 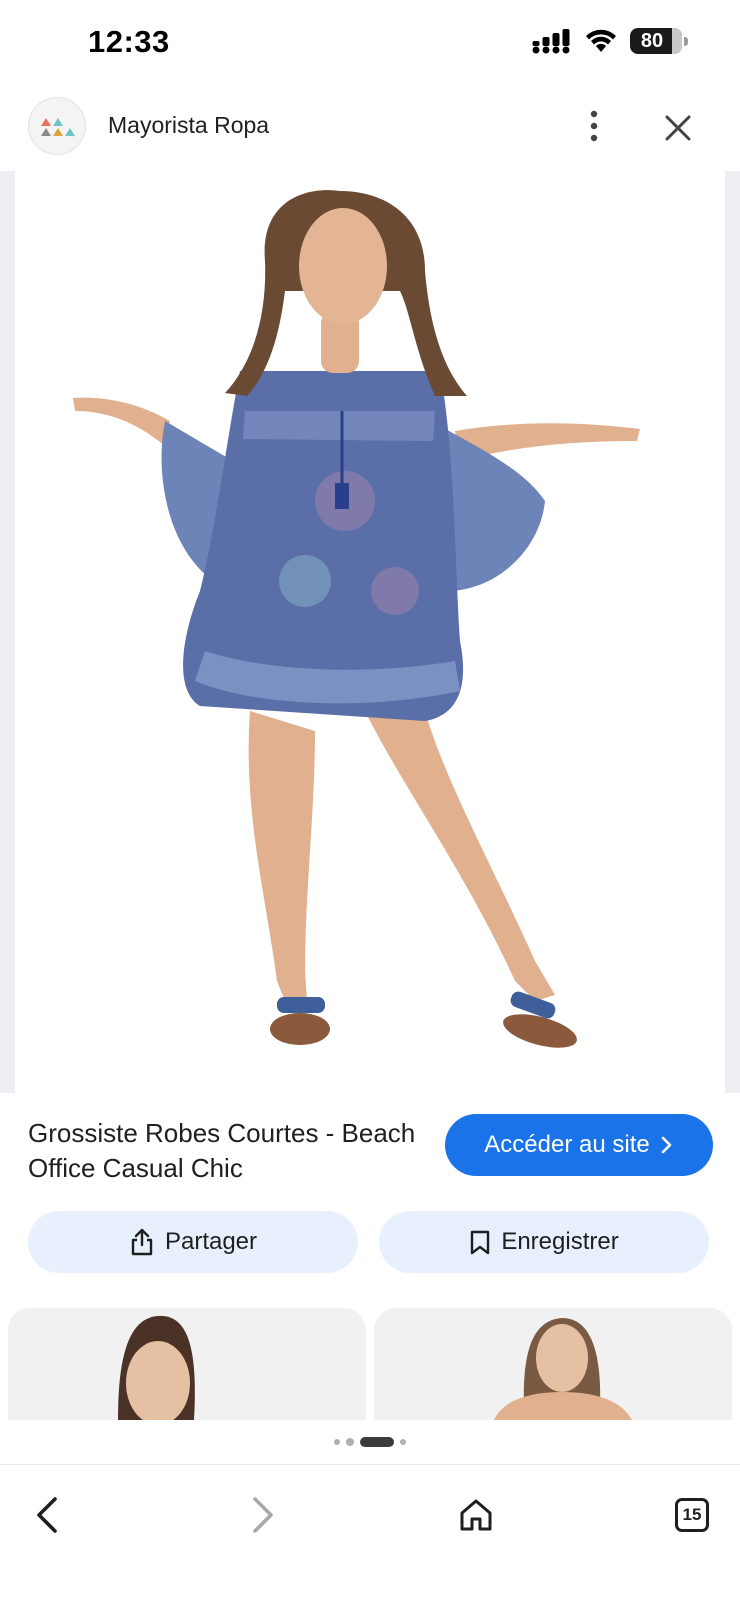 I want to click on image-edge-right, so click(x=732, y=632).